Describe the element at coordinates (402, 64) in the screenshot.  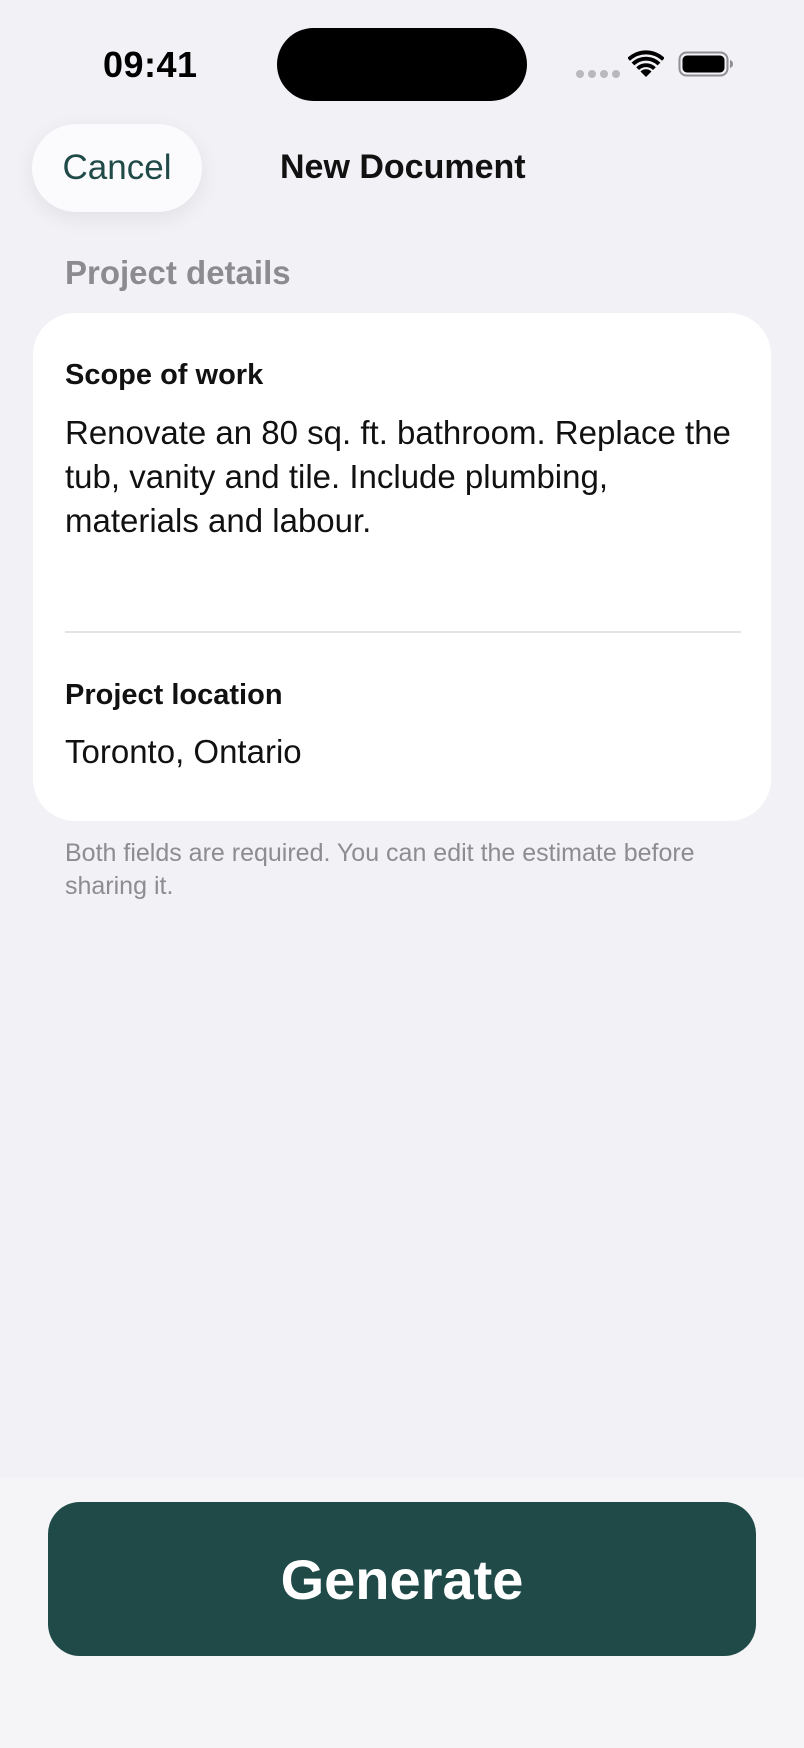
I see `dynamic-island` at that location.